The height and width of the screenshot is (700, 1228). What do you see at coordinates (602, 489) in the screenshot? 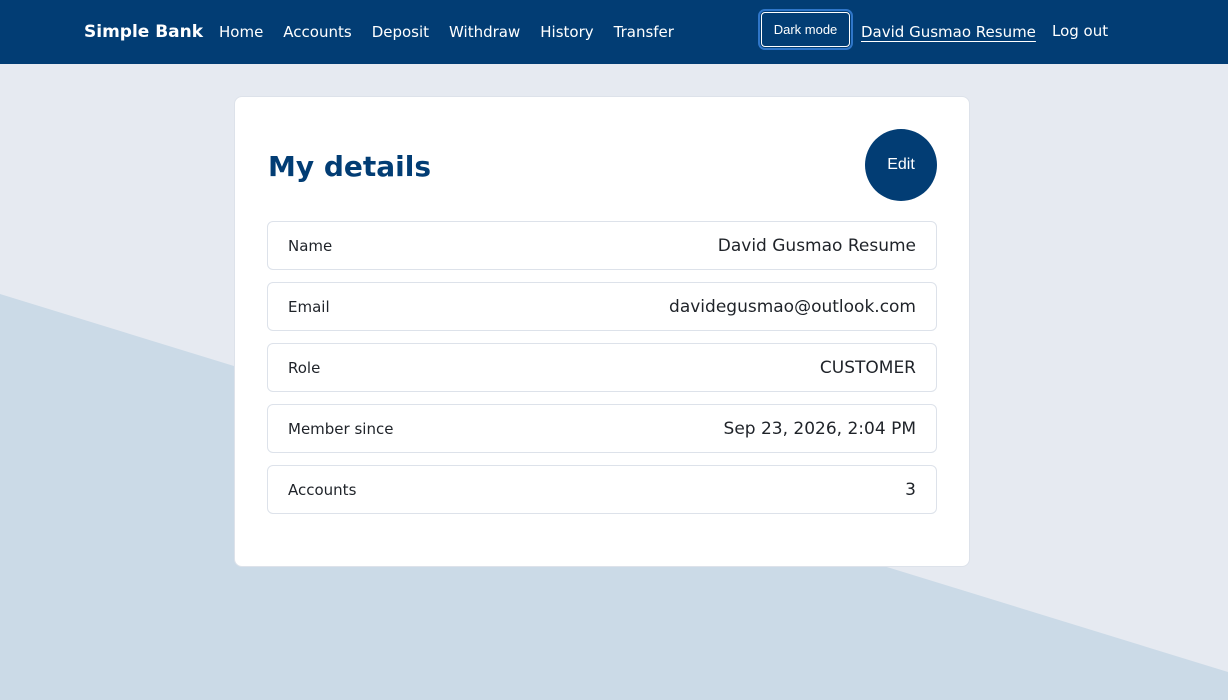
I see `detail-row-accounts: Accounts 3` at bounding box center [602, 489].